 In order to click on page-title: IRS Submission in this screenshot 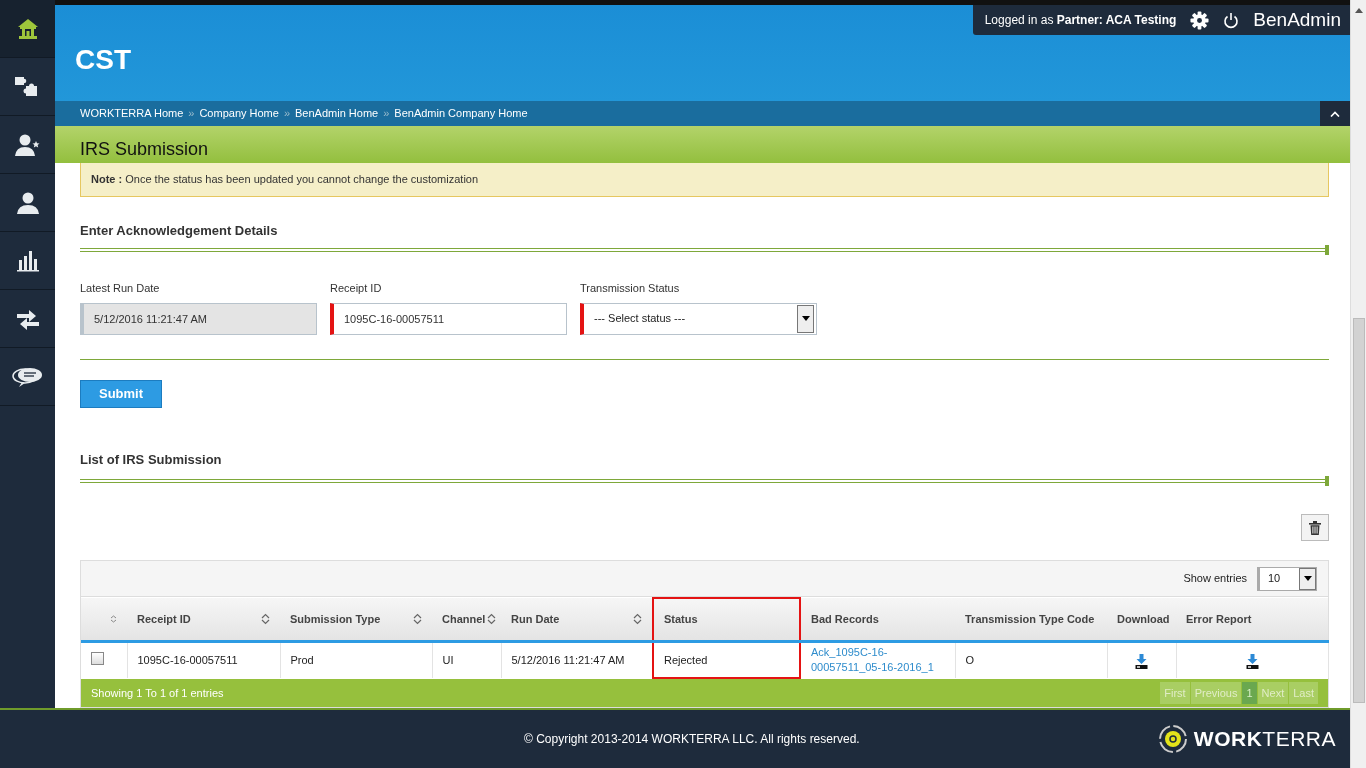, I will do `click(702, 144)`.